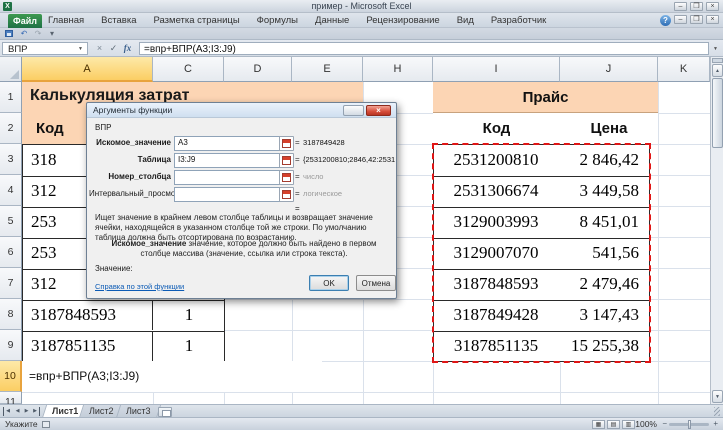 This screenshot has height=430, width=723. What do you see at coordinates (646, 424) in the screenshot?
I see `zoom-level: 100%` at bounding box center [646, 424].